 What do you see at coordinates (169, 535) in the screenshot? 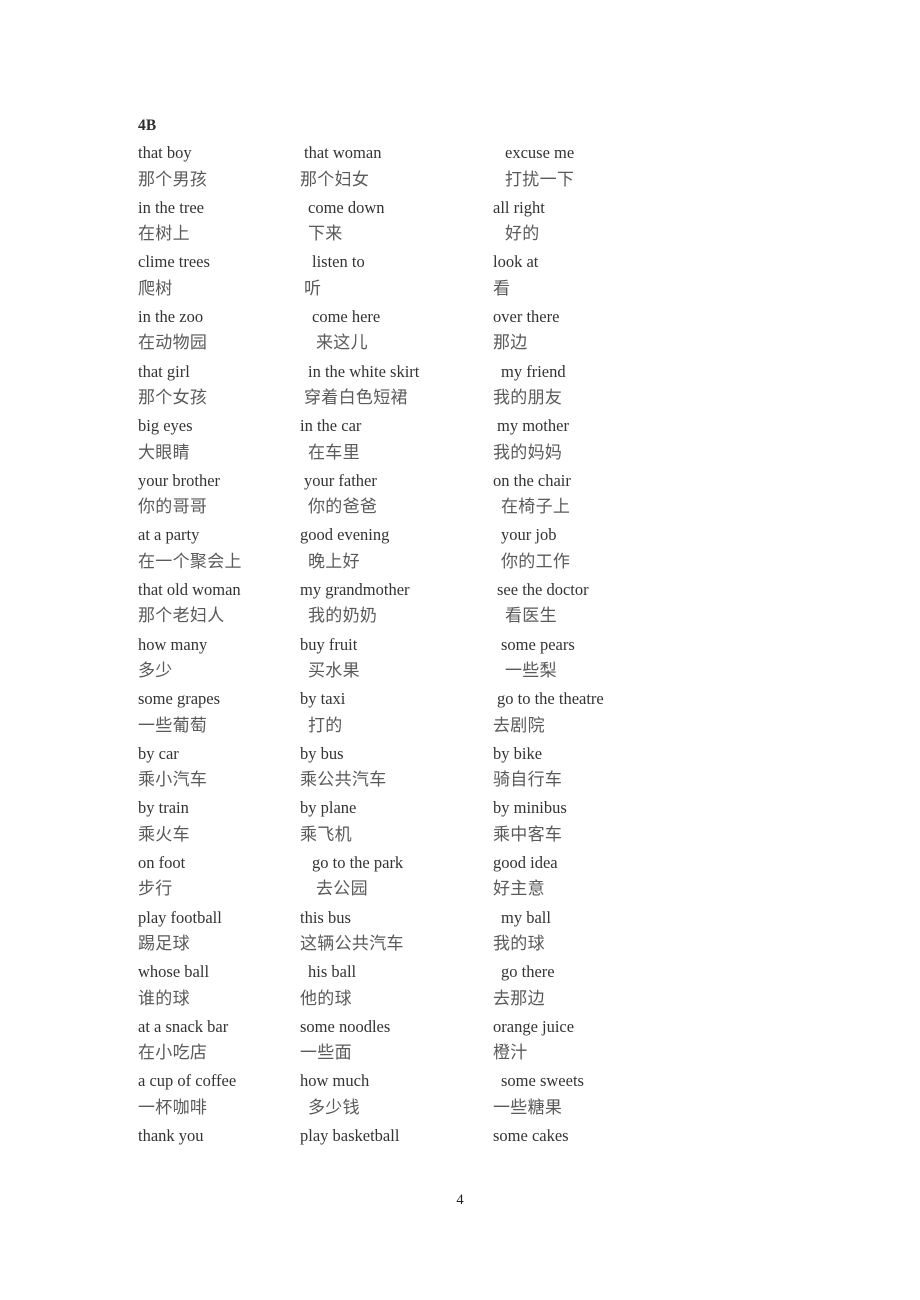
I see `vocabulary-term-english: at a party` at bounding box center [169, 535].